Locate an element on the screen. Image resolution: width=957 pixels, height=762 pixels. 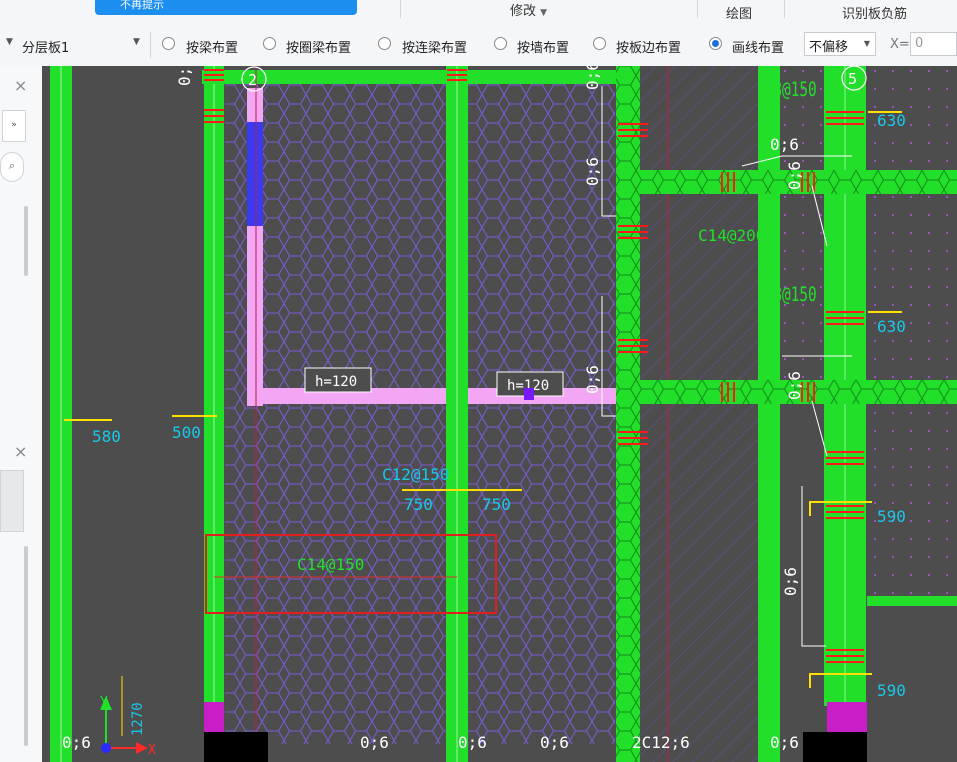
rebar-label: C14@200 is located at coordinates (731, 235).